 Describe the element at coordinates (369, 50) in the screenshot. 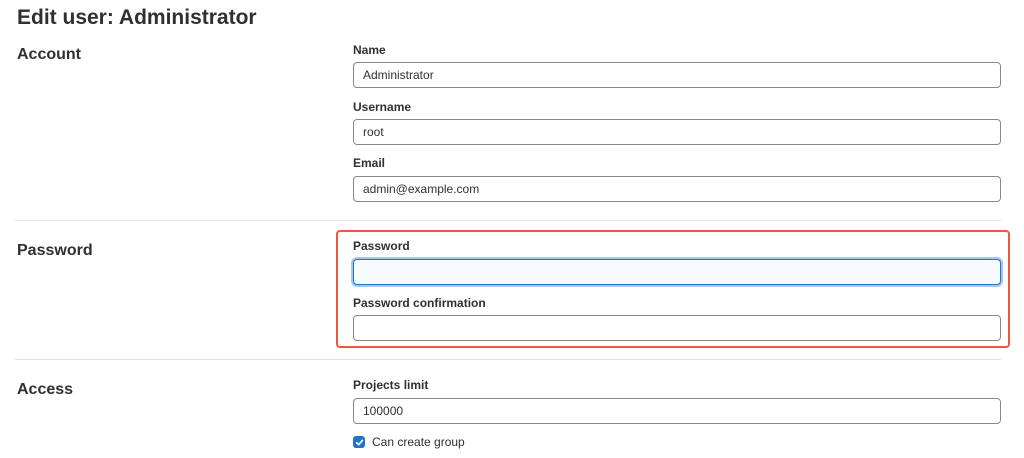

I see `name-label: Name` at that location.